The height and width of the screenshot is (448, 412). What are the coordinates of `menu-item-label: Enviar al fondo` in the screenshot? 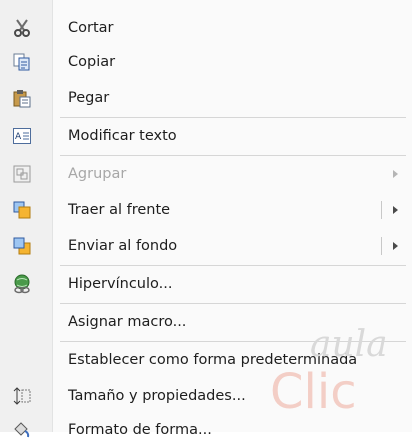 It's located at (123, 246).